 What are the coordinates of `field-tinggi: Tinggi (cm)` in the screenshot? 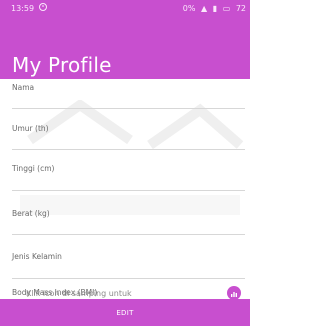 It's located at (128, 177).